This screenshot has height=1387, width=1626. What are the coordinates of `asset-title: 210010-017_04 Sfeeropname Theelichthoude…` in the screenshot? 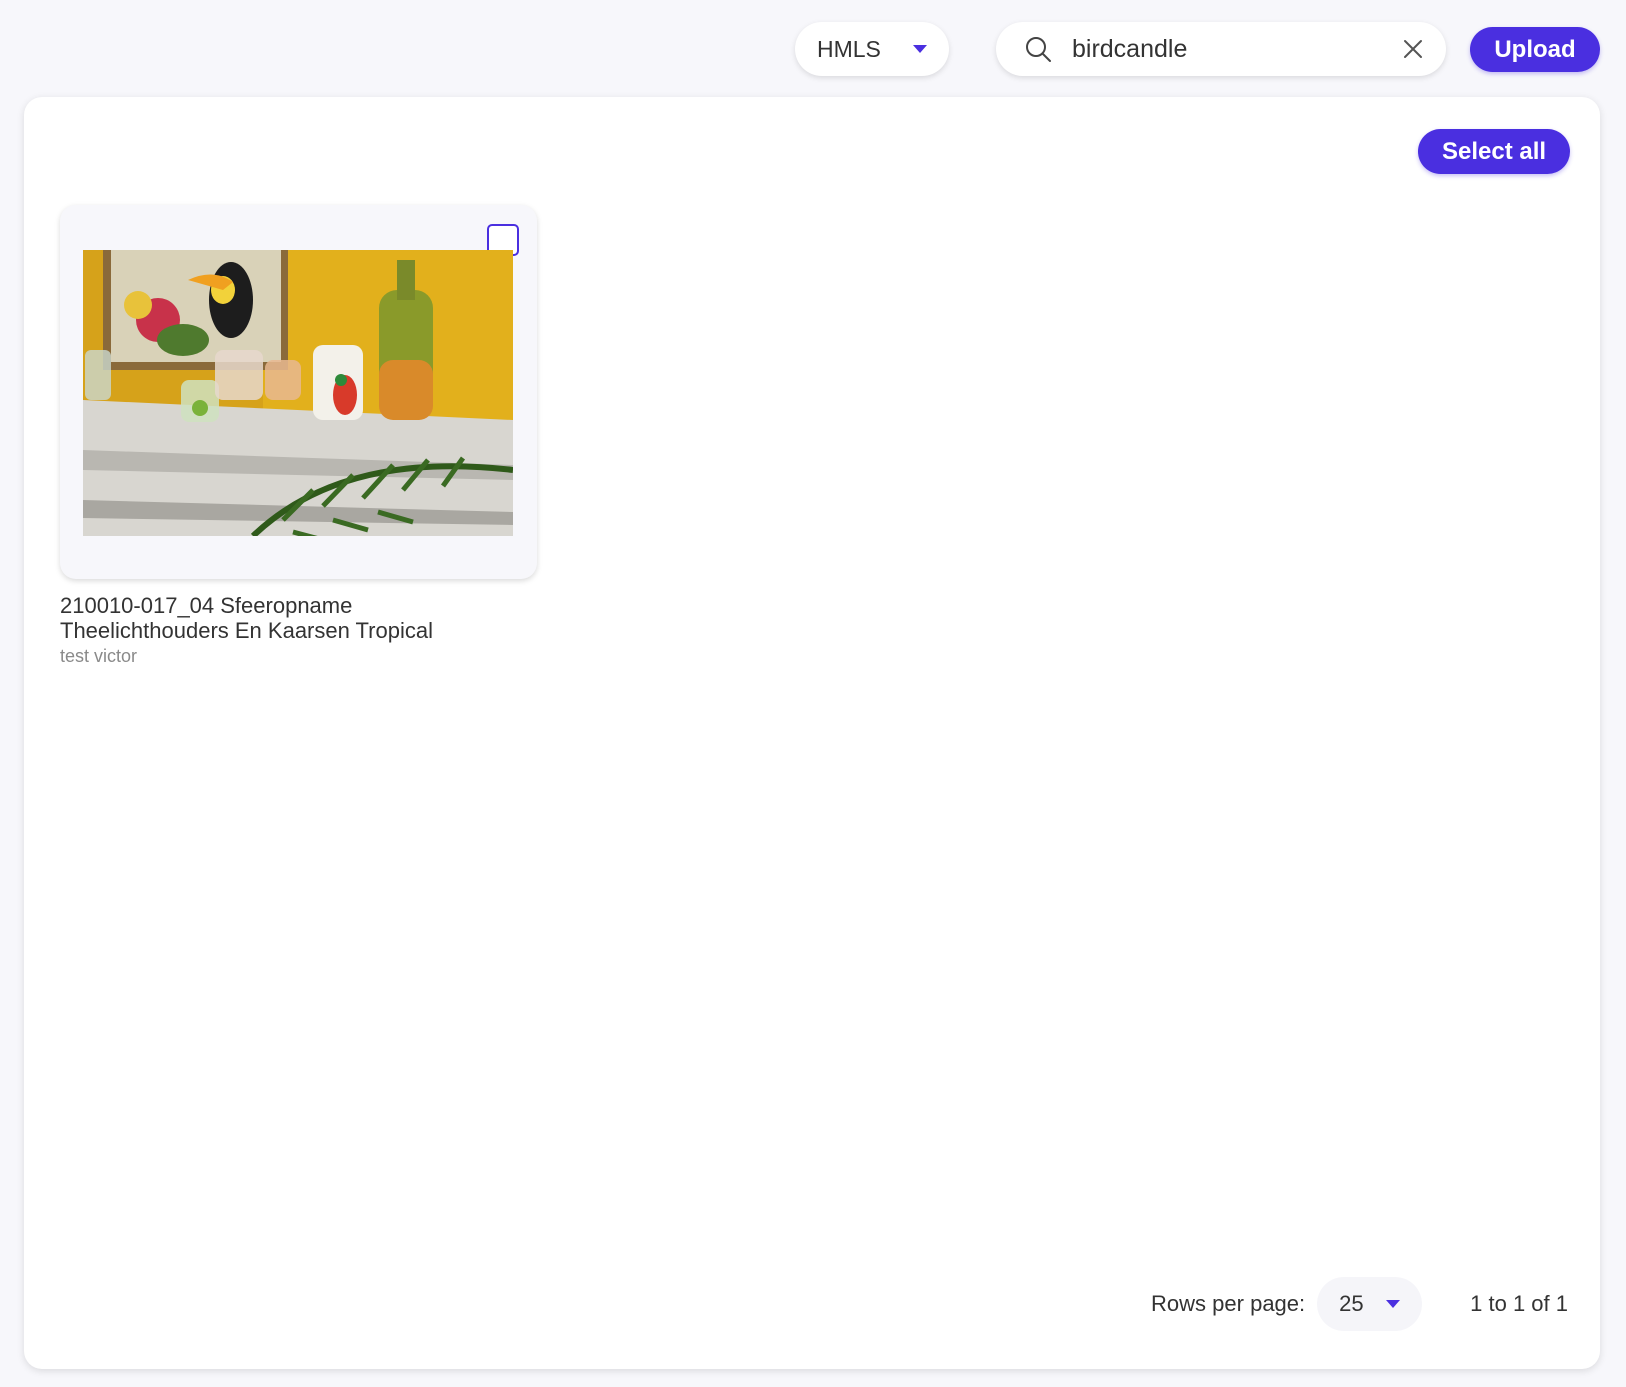 It's located at (270, 618).